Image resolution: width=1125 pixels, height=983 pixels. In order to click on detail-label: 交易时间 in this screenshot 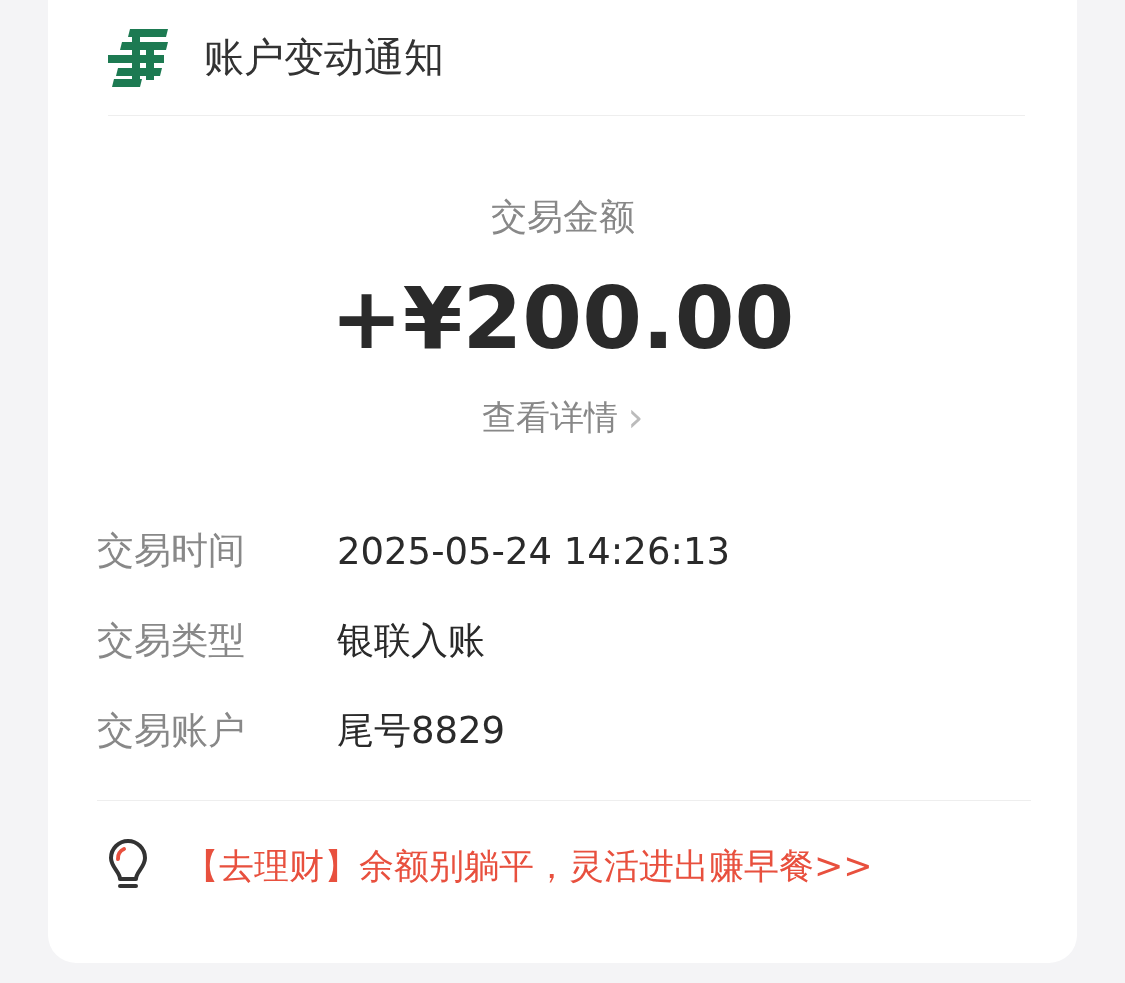, I will do `click(171, 551)`.